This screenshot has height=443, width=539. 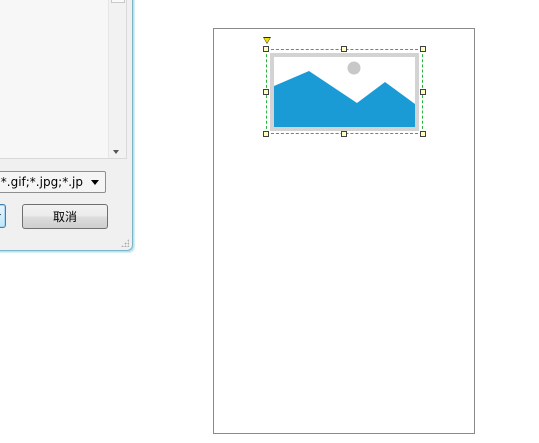 I want to click on file-list-scrollbar, so click(x=117, y=79).